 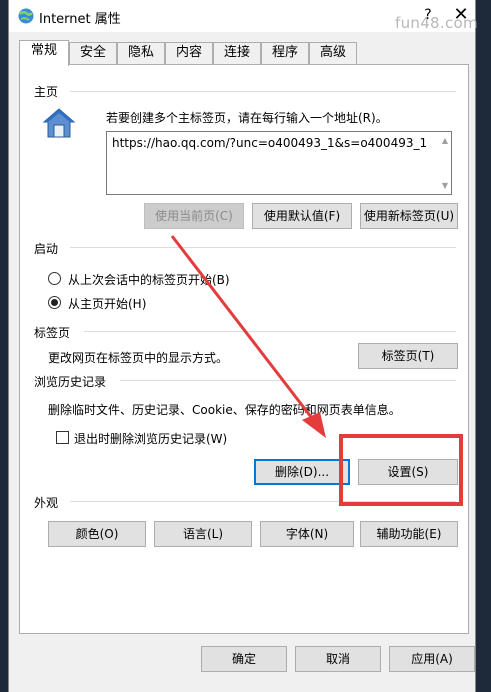 What do you see at coordinates (49, 248) in the screenshot?
I see `startup-section-label: 启动` at bounding box center [49, 248].